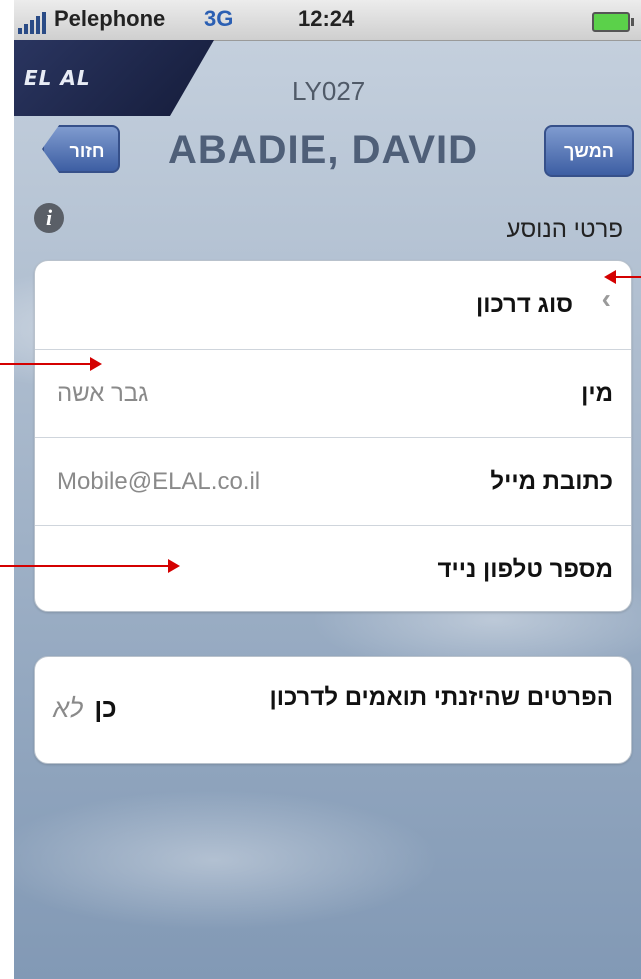 This screenshot has width=641, height=979. I want to click on yes-option: כן, so click(105, 708).